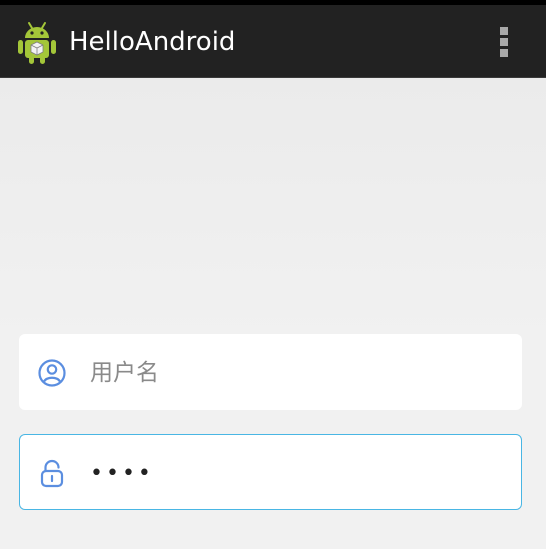 The image size is (546, 549). What do you see at coordinates (300, 373) in the screenshot?
I see `username-input` at bounding box center [300, 373].